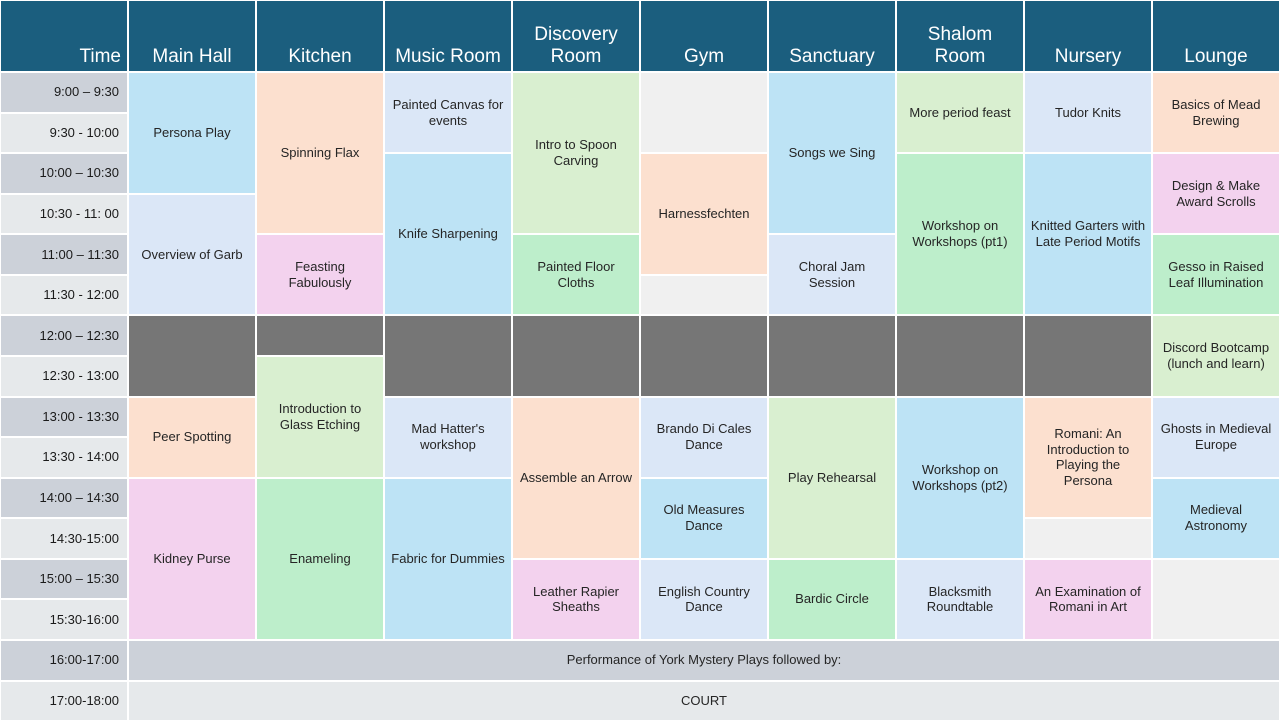 The height and width of the screenshot is (720, 1280). What do you see at coordinates (704, 437) in the screenshot?
I see `session-block: Brando Di Cales Dance` at bounding box center [704, 437].